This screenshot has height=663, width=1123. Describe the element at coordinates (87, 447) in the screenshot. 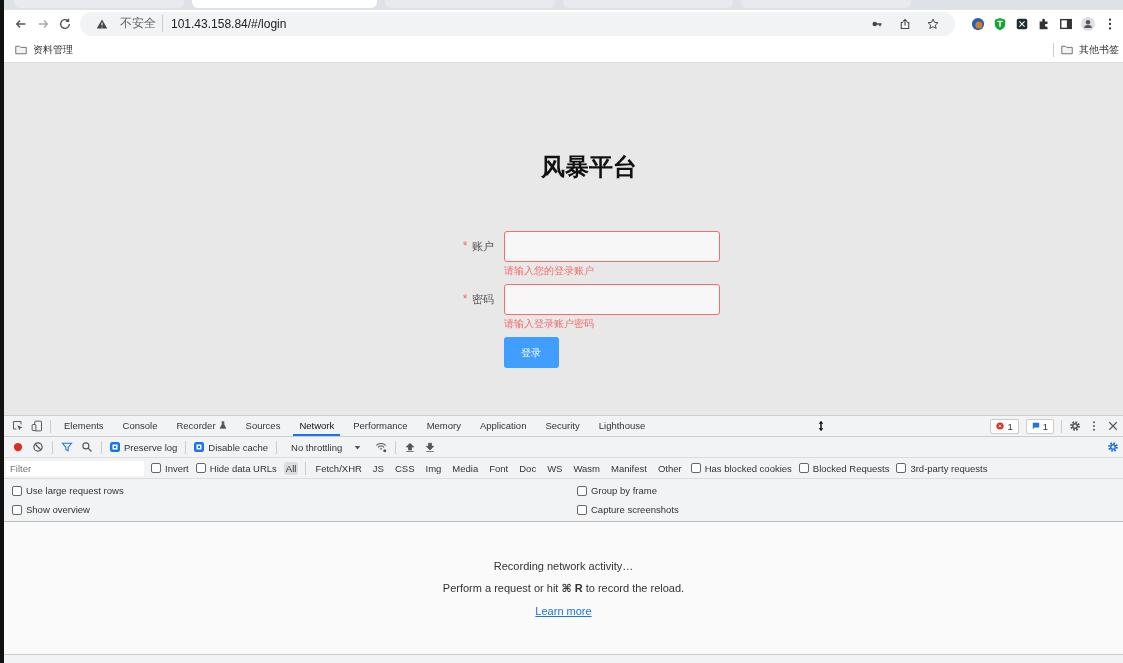

I see `search-icon` at that location.